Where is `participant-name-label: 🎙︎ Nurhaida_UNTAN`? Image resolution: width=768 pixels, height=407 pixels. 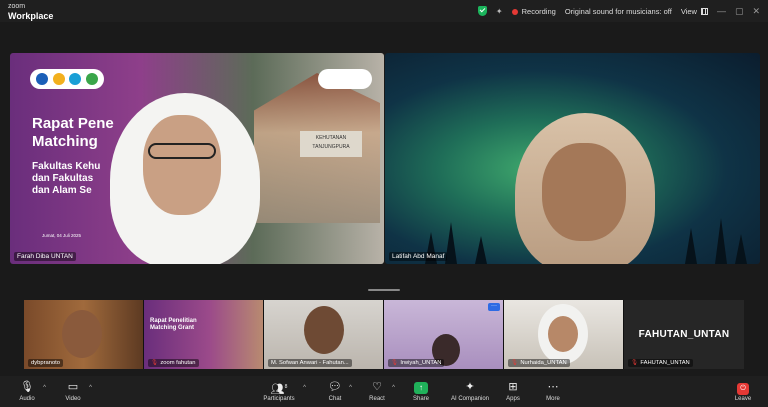 participant-name-label: 🎙︎ Nurhaida_UNTAN is located at coordinates (539, 363).